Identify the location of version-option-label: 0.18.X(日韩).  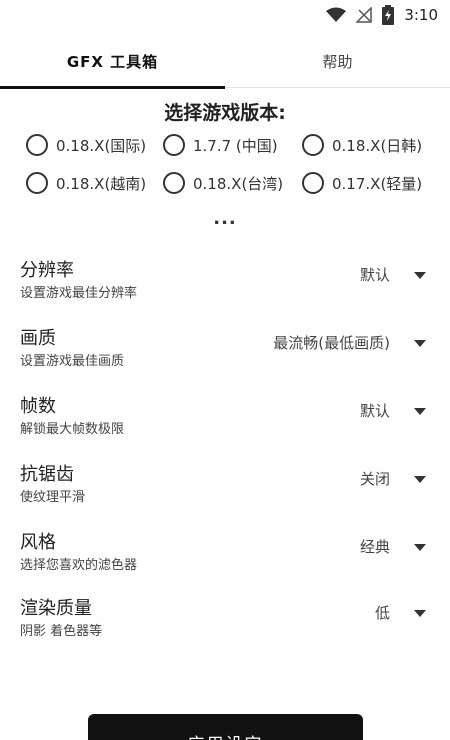
(377, 145).